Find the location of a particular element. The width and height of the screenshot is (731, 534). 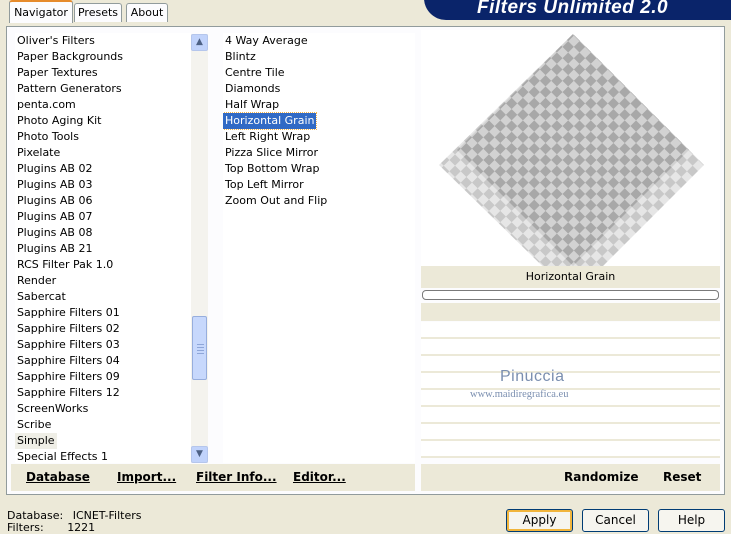

category-list-item: Plugins AB 08 is located at coordinates (54, 233).